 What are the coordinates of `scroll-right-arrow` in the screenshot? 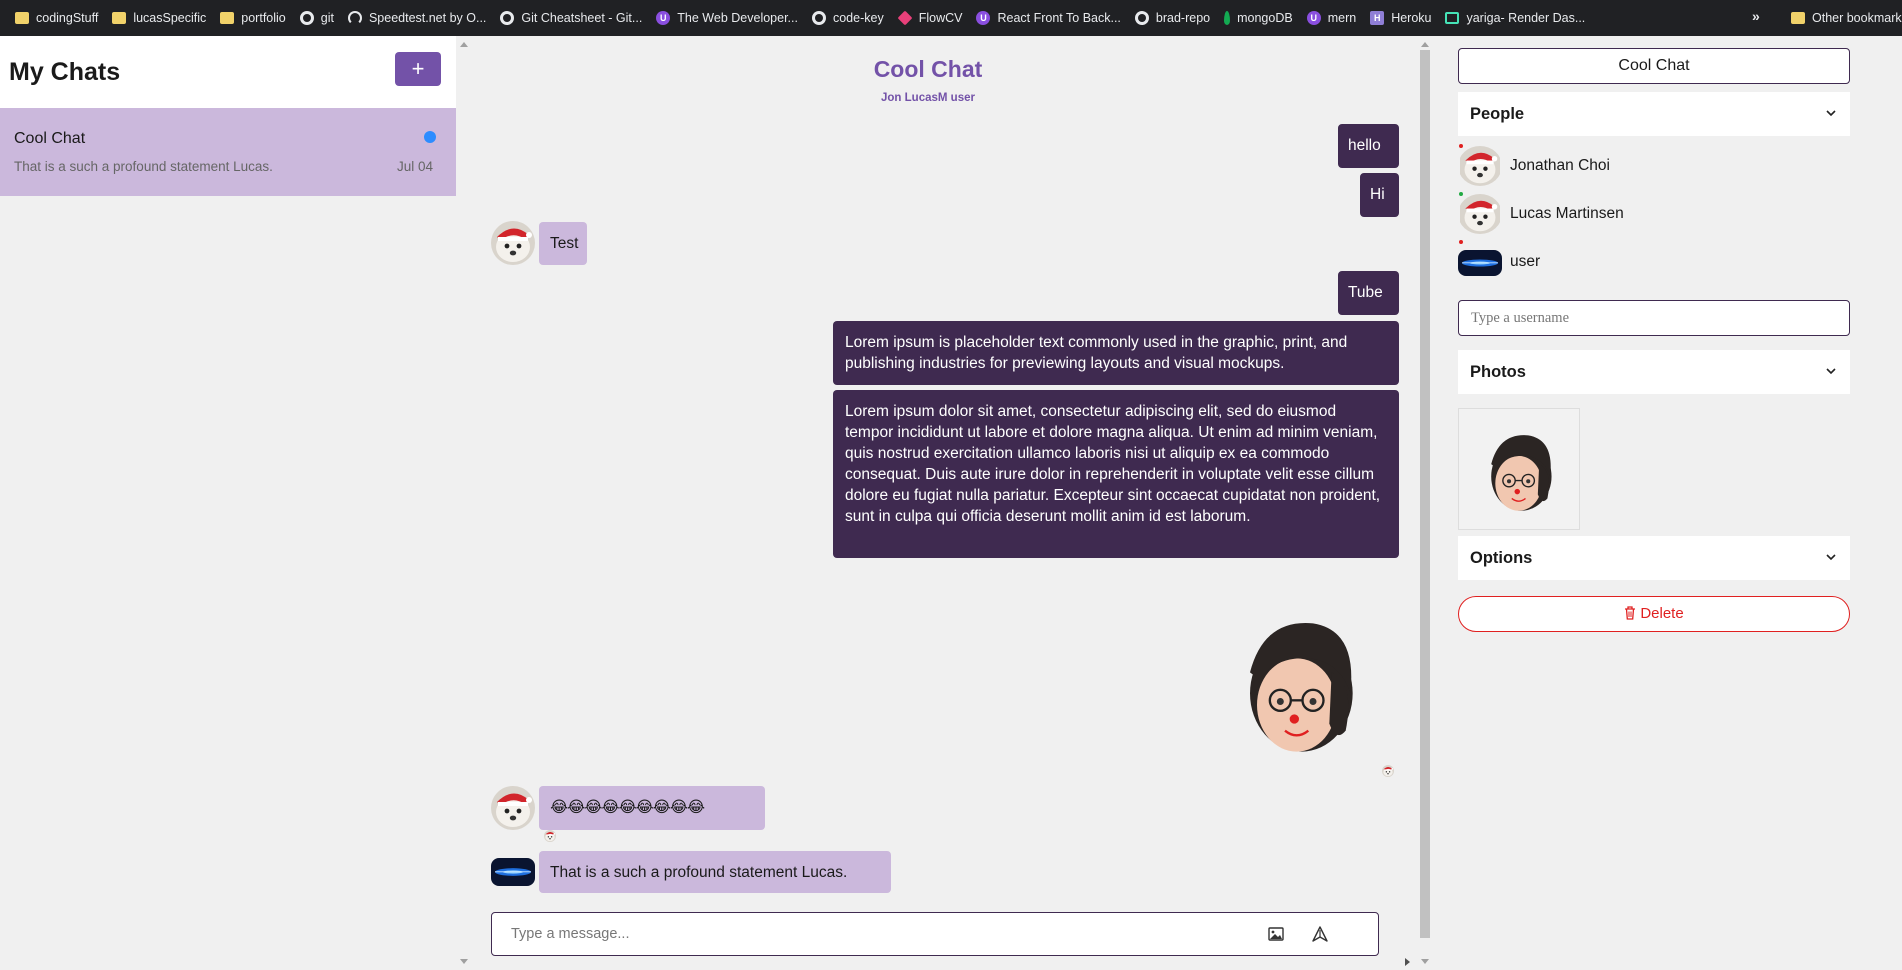 It's located at (1407, 962).